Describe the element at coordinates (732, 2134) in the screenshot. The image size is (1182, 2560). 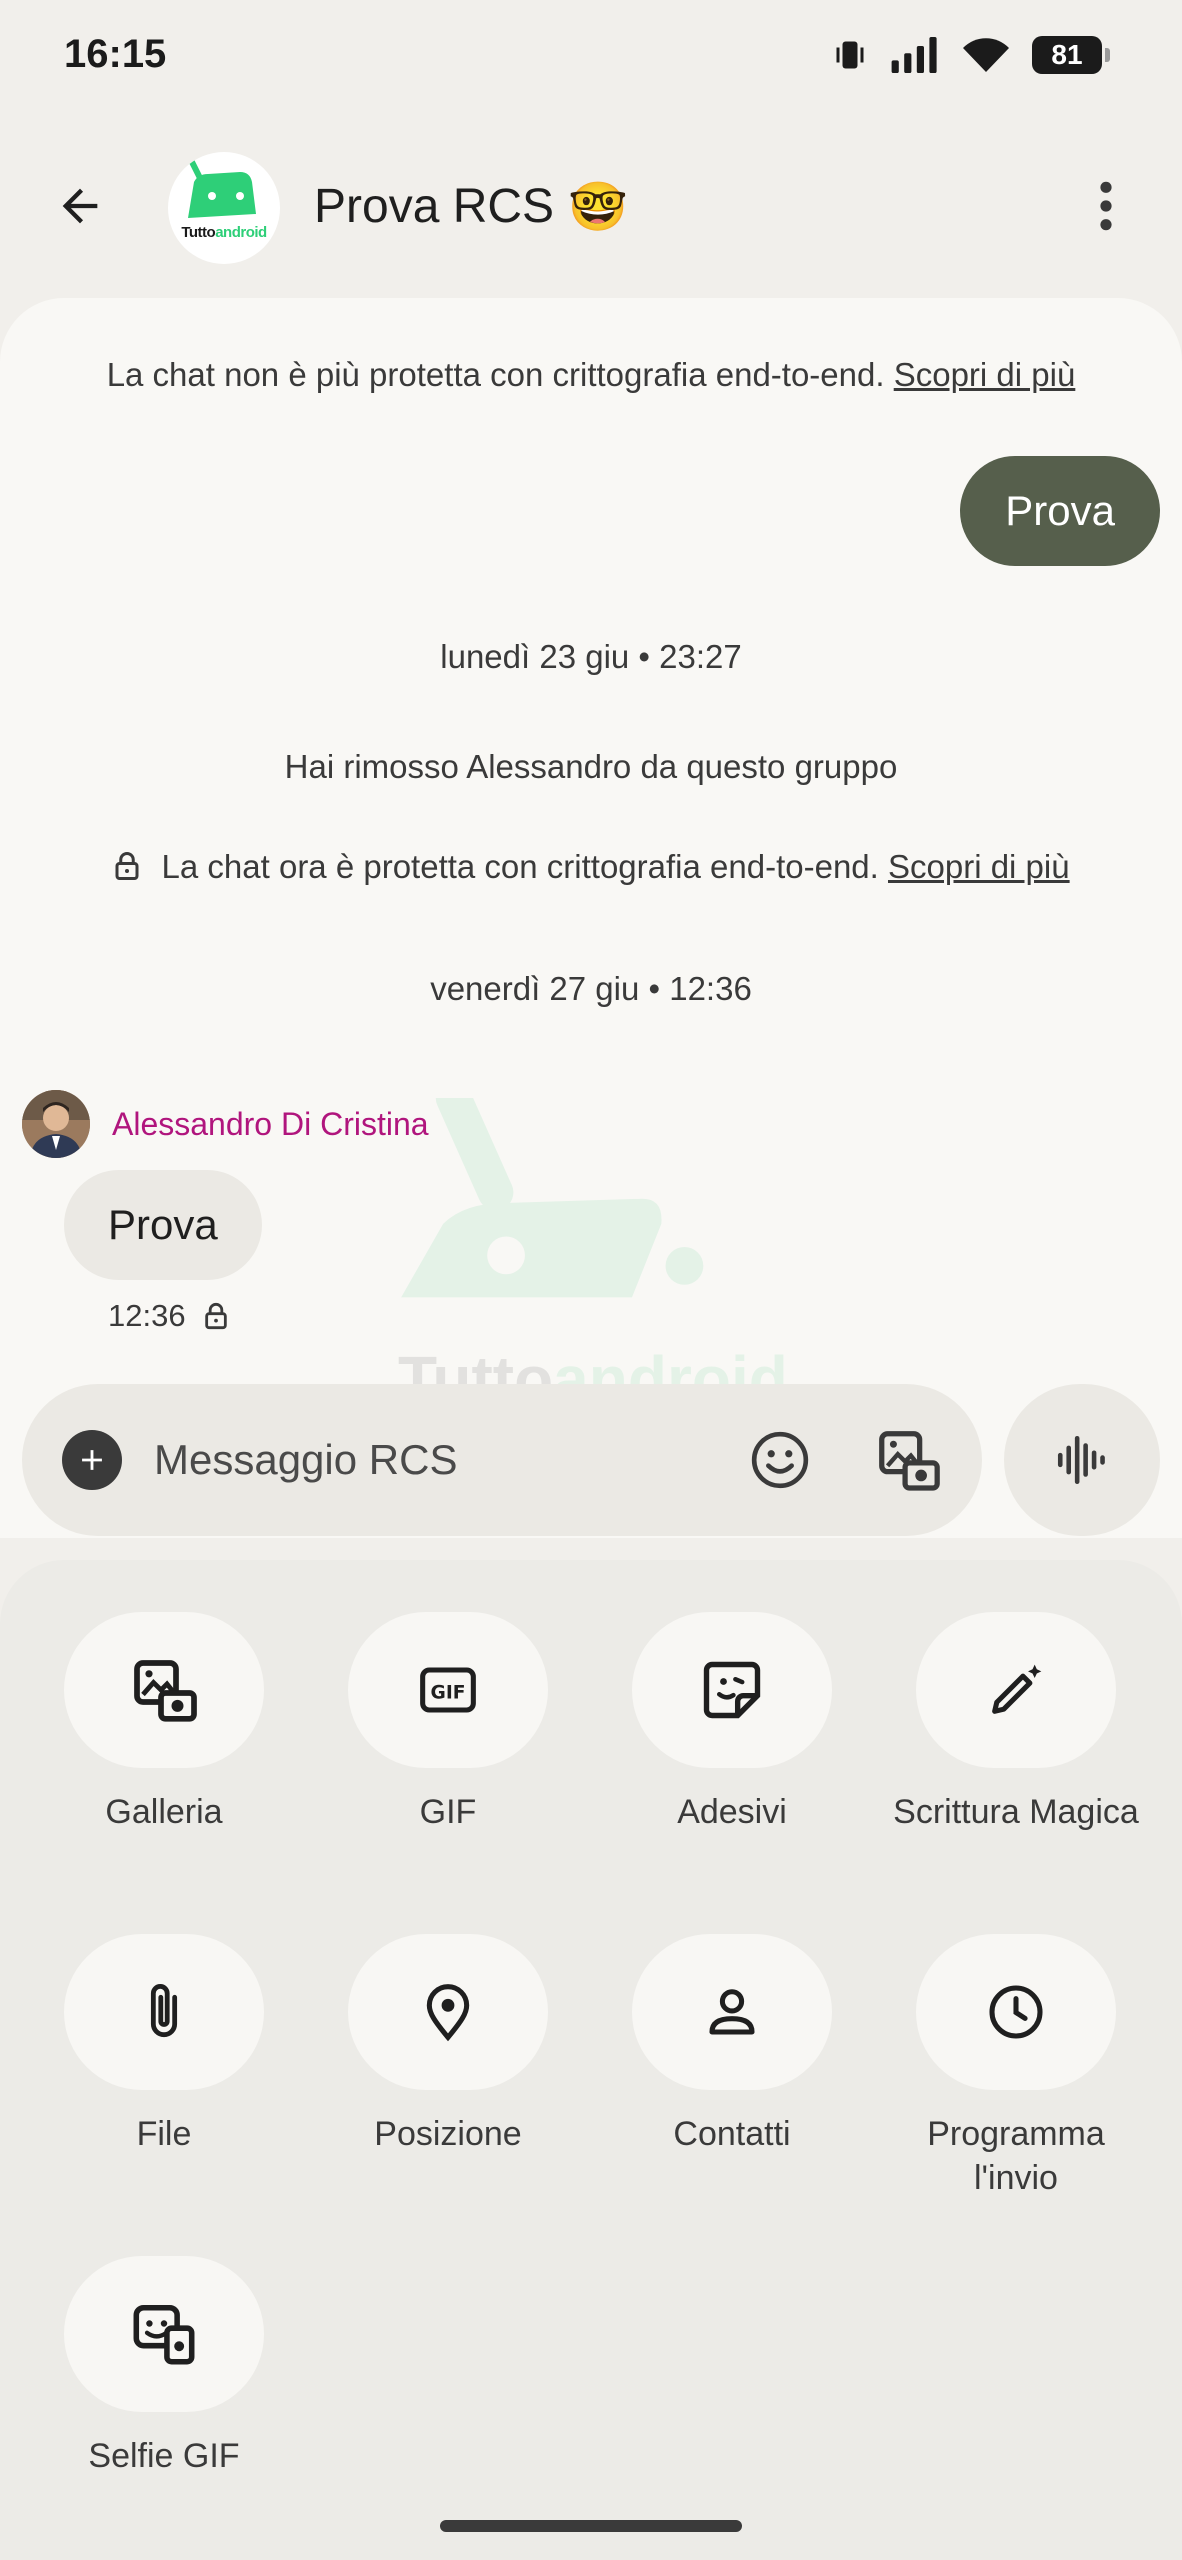
I see `attach-contacts-label: Contatti` at that location.